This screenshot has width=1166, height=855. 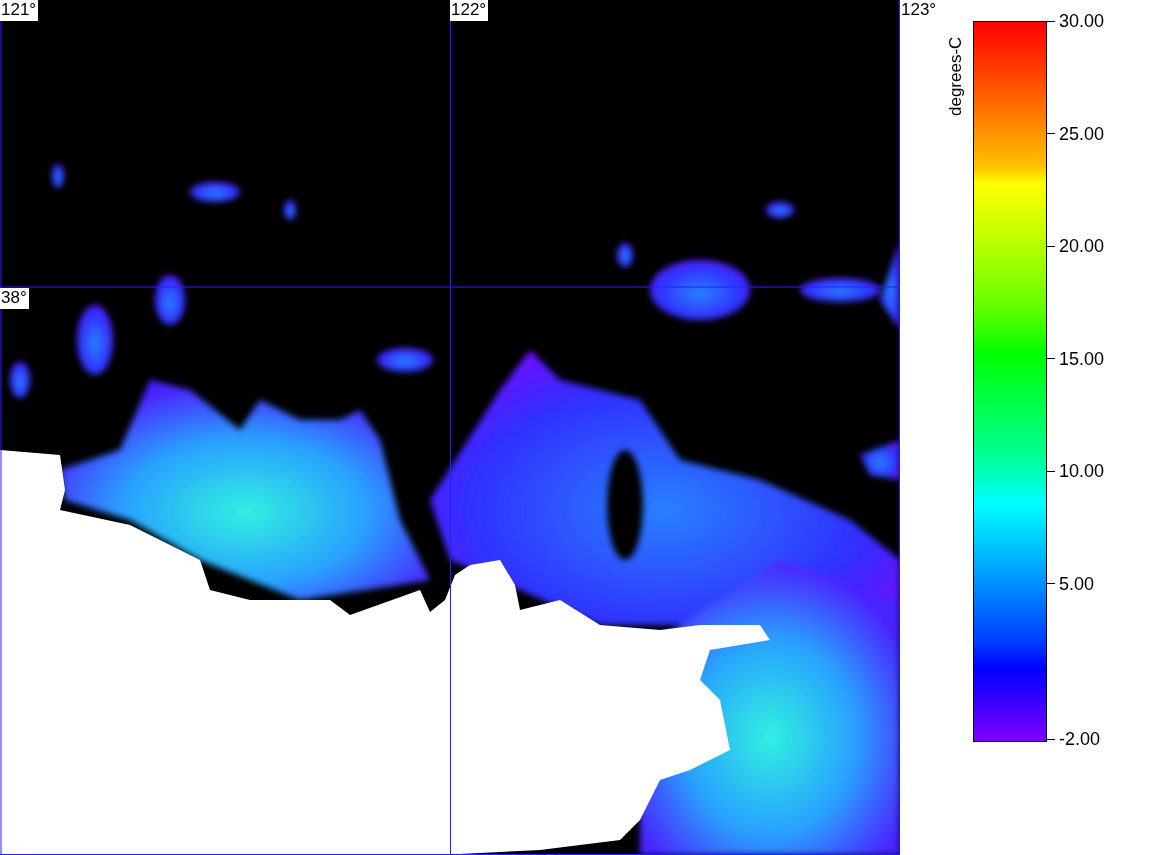 I want to click on tick-label: 25.00, so click(x=1082, y=133).